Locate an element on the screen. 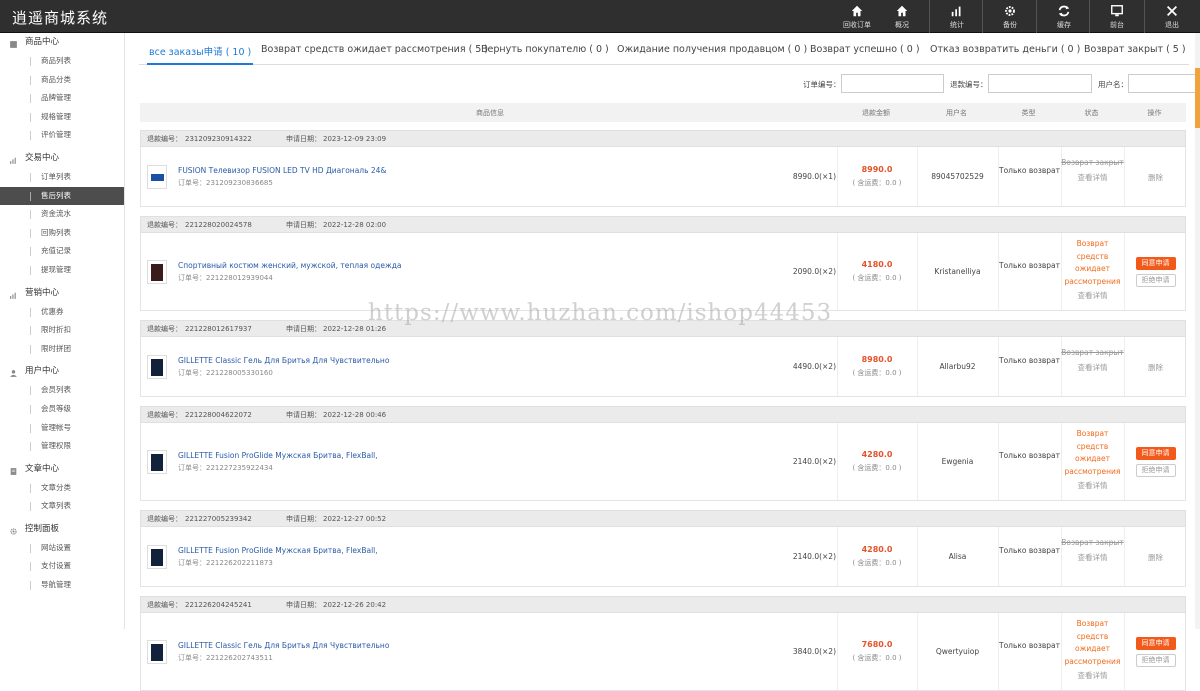 Image resolution: width=1200 pixels, height=691 pixels. sidebar-item: 商品列表 is located at coordinates (62, 61).